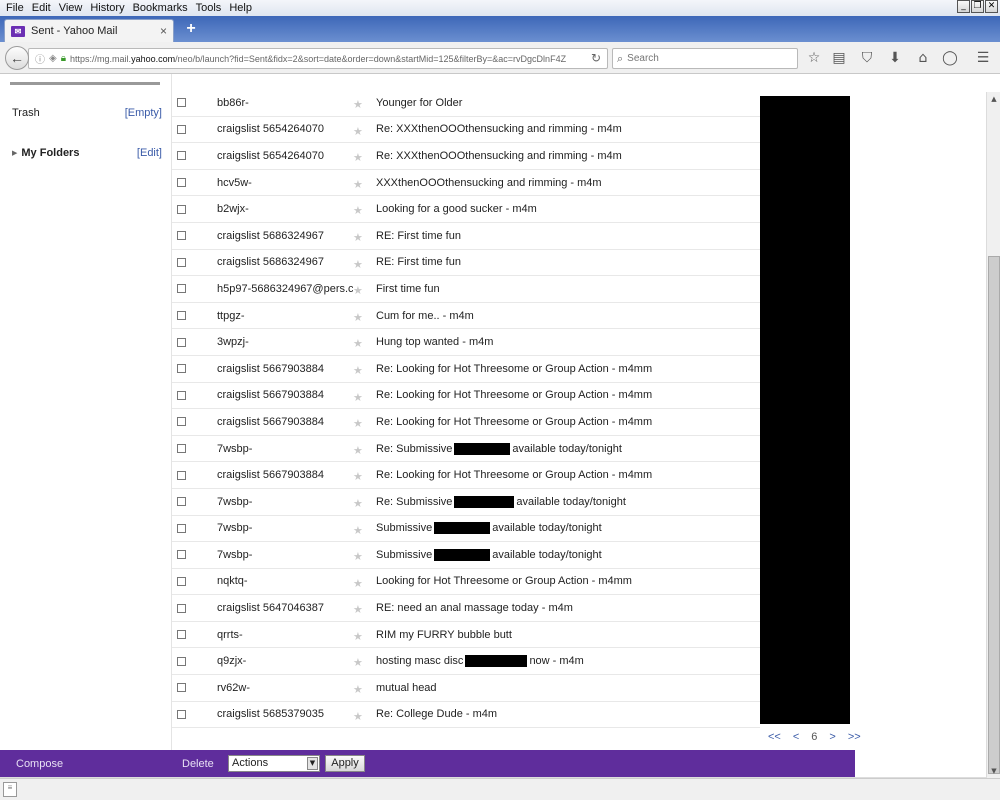  Describe the element at coordinates (86, 153) in the screenshot. I see `sidebar-item-my-folders: ▶ My Folders [Edit]` at that location.